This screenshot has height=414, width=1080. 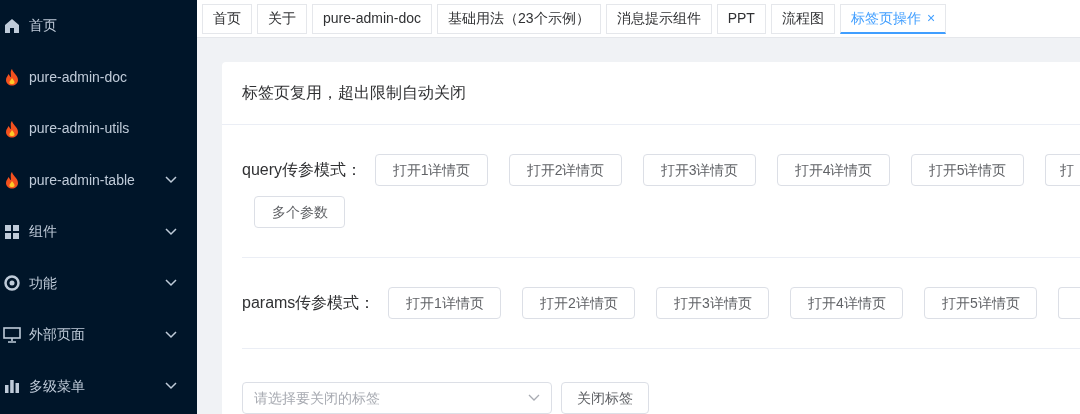 I want to click on tab: 首页, so click(x=227, y=18).